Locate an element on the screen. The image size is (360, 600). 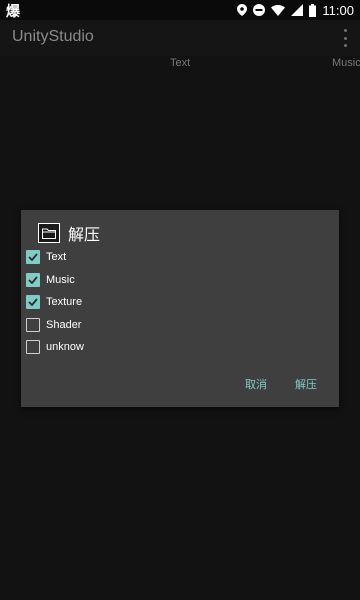
dialog-header: 解压 is located at coordinates (69, 233).